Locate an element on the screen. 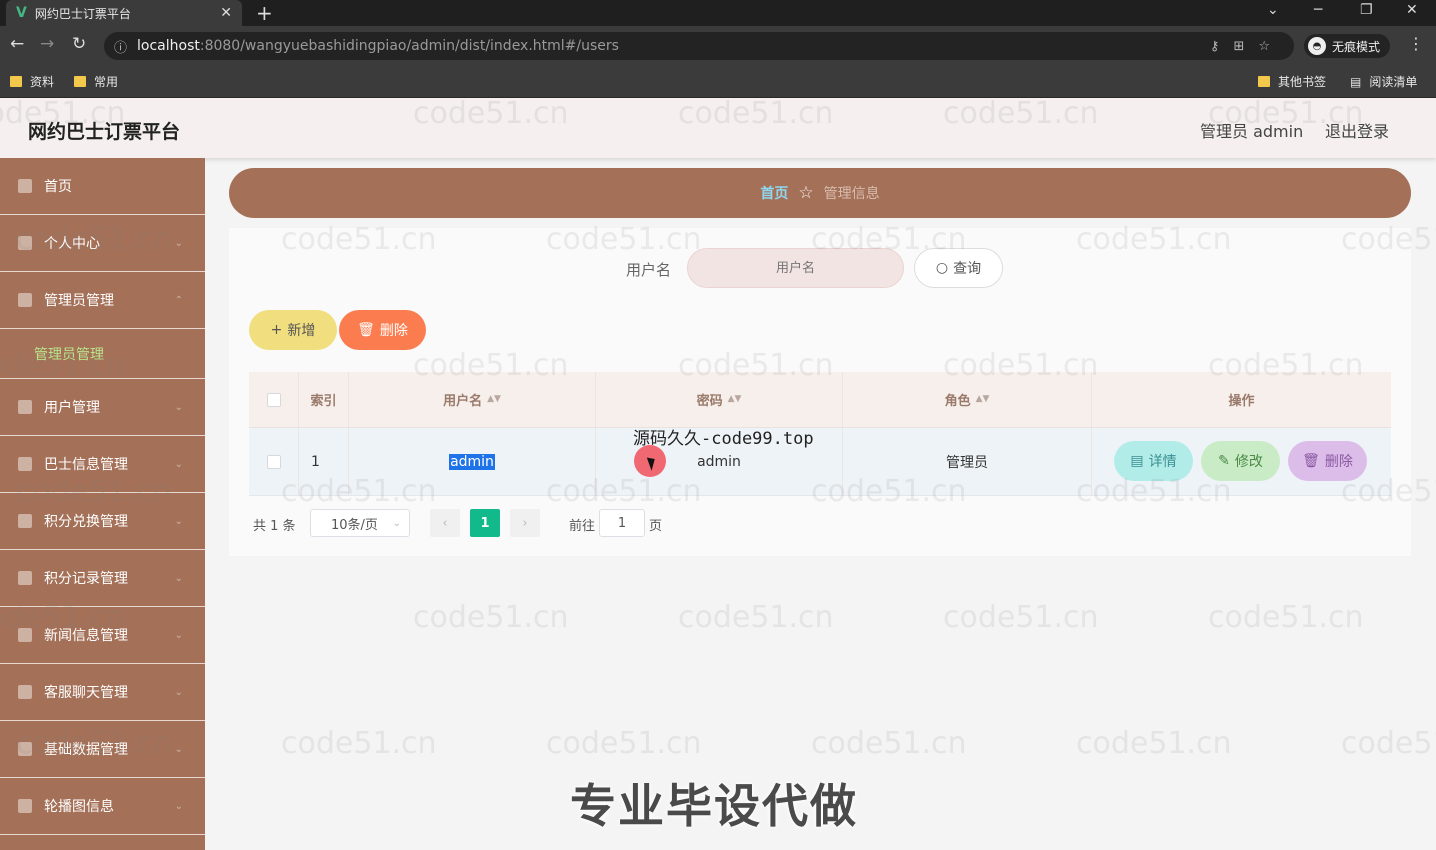  breadcrumb-home: 首页 is located at coordinates (774, 193).